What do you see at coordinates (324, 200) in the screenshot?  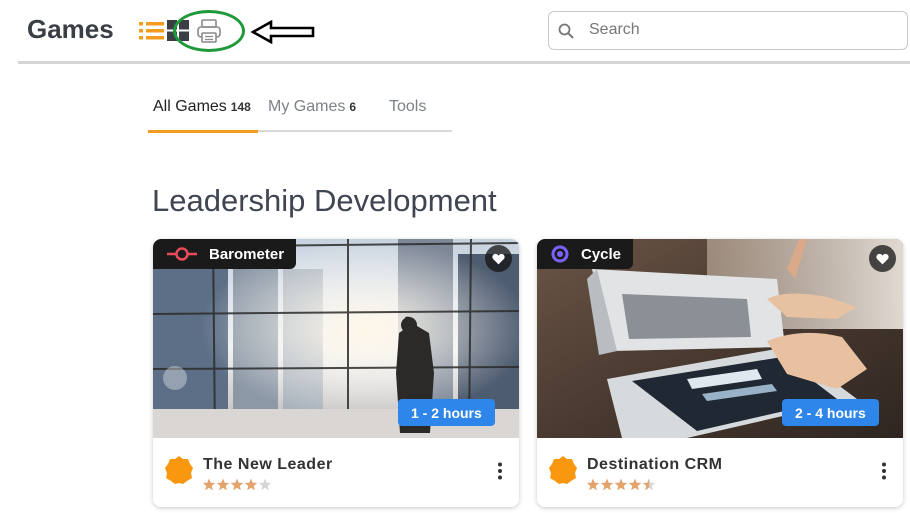 I see `section-title: Leadership Development` at bounding box center [324, 200].